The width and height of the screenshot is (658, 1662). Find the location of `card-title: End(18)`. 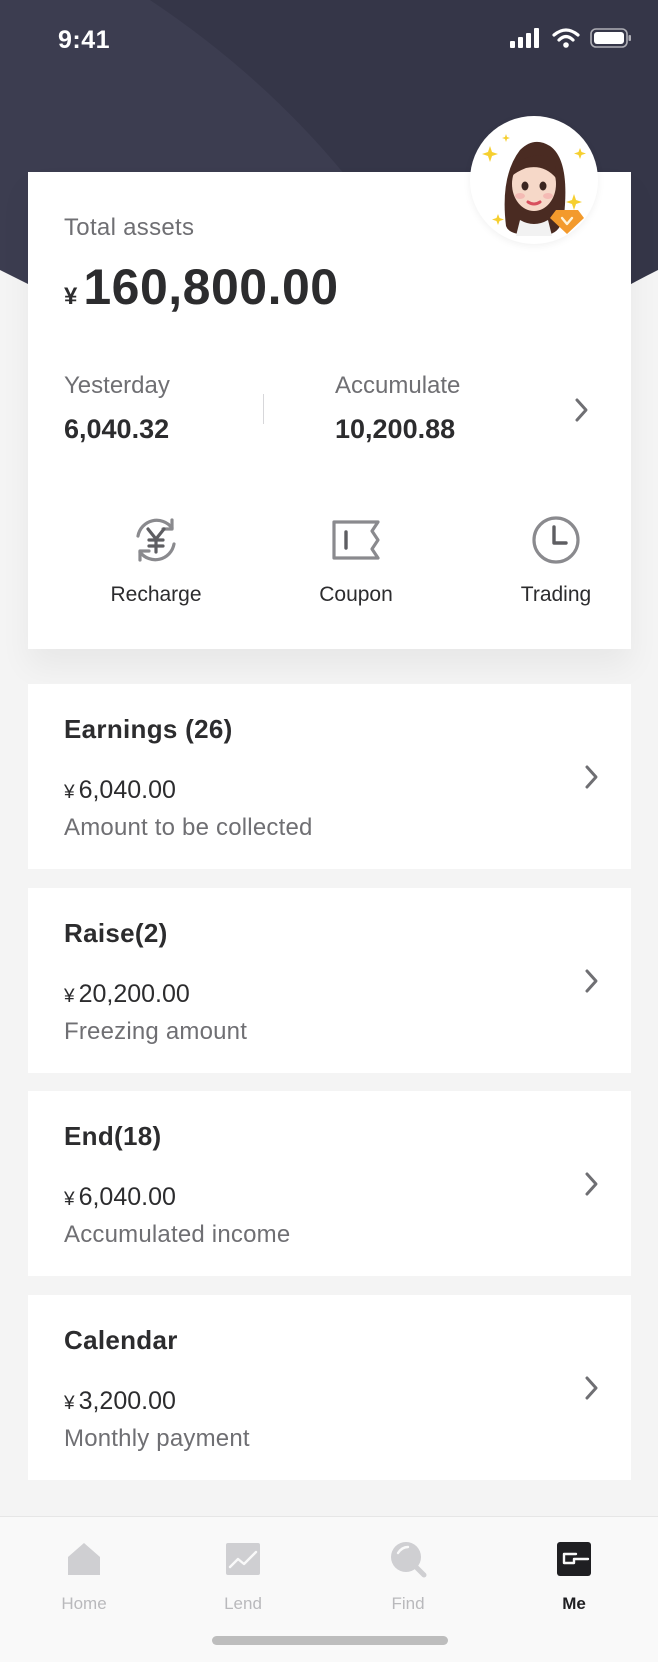

card-title: End(18) is located at coordinates (113, 1136).